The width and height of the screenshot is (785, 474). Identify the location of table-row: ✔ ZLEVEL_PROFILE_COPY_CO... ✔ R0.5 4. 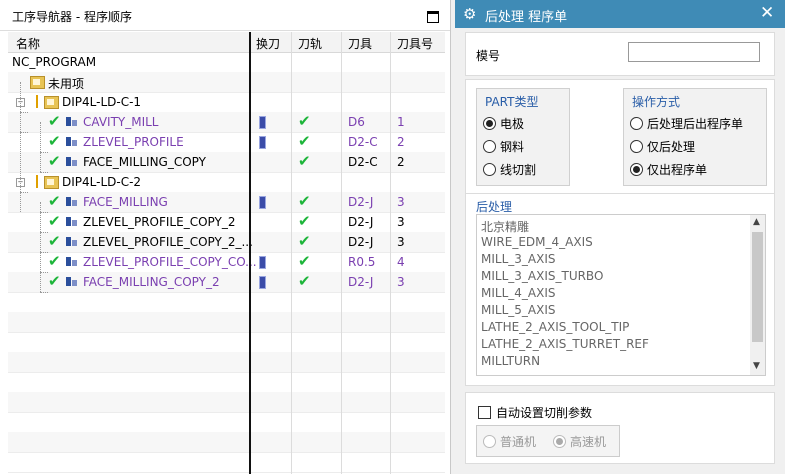
(226, 262).